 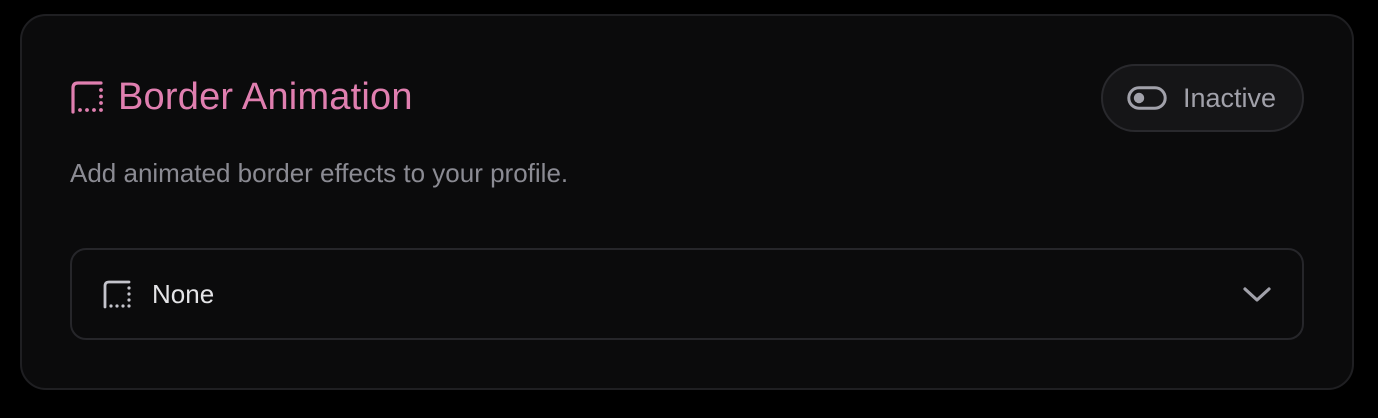 What do you see at coordinates (1229, 97) in the screenshot?
I see `toggle-label: Inactive` at bounding box center [1229, 97].